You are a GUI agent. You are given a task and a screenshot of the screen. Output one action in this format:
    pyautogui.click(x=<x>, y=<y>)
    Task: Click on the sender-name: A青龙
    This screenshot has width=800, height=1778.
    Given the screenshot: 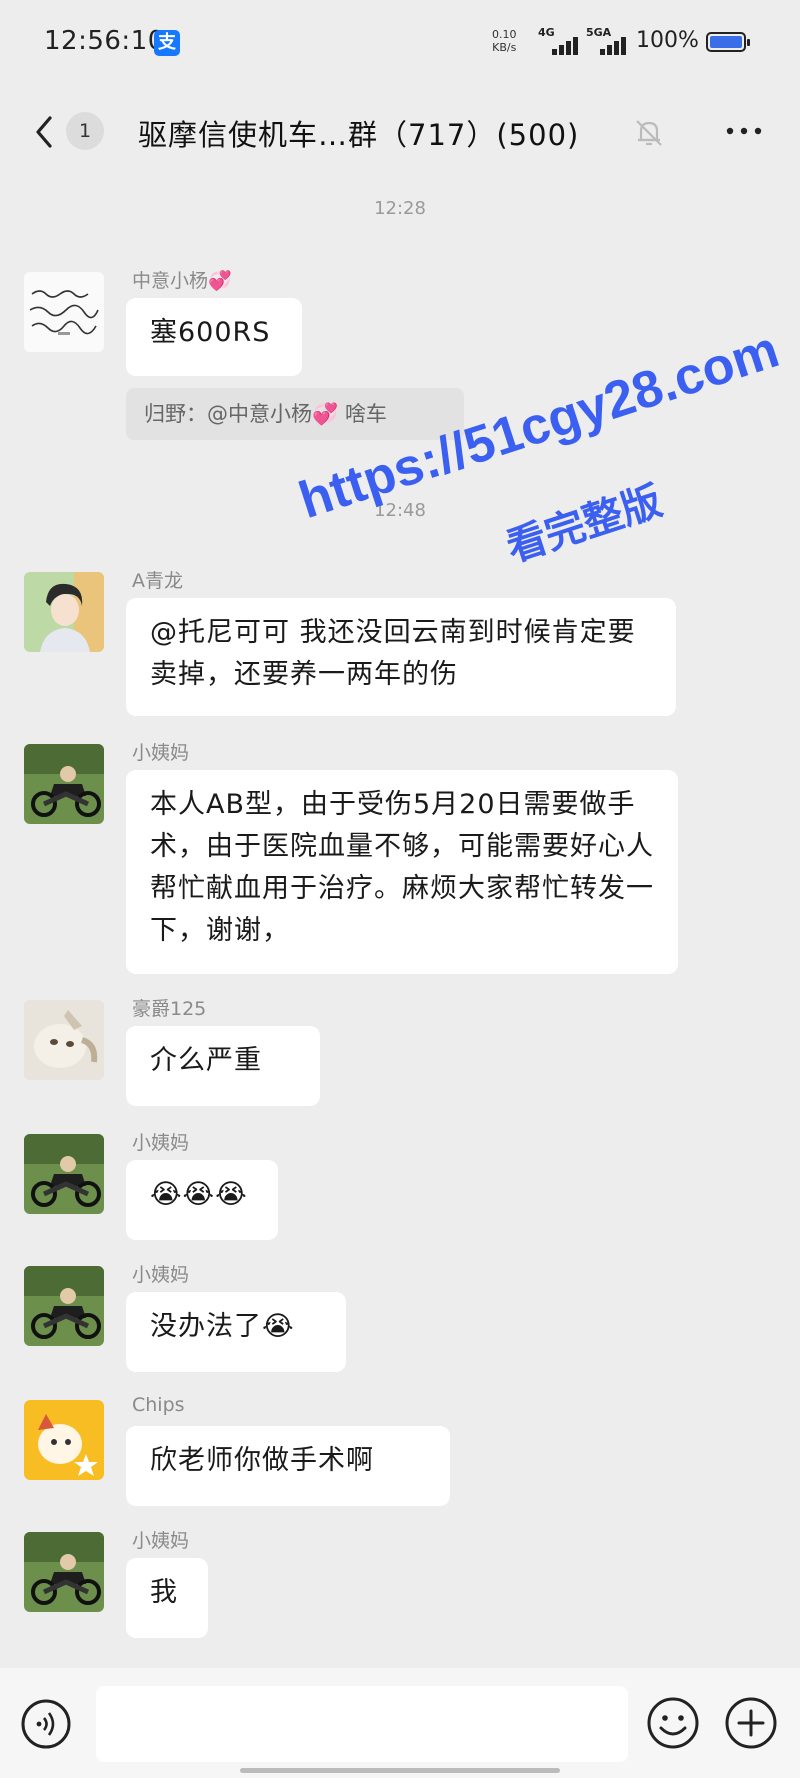 What is the action you would take?
    pyautogui.click(x=157, y=581)
    